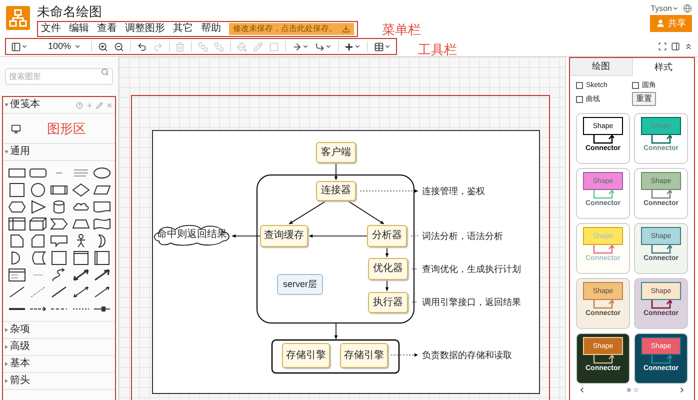  What do you see at coordinates (17, 173) in the screenshot?
I see `rectangle-icon` at bounding box center [17, 173].